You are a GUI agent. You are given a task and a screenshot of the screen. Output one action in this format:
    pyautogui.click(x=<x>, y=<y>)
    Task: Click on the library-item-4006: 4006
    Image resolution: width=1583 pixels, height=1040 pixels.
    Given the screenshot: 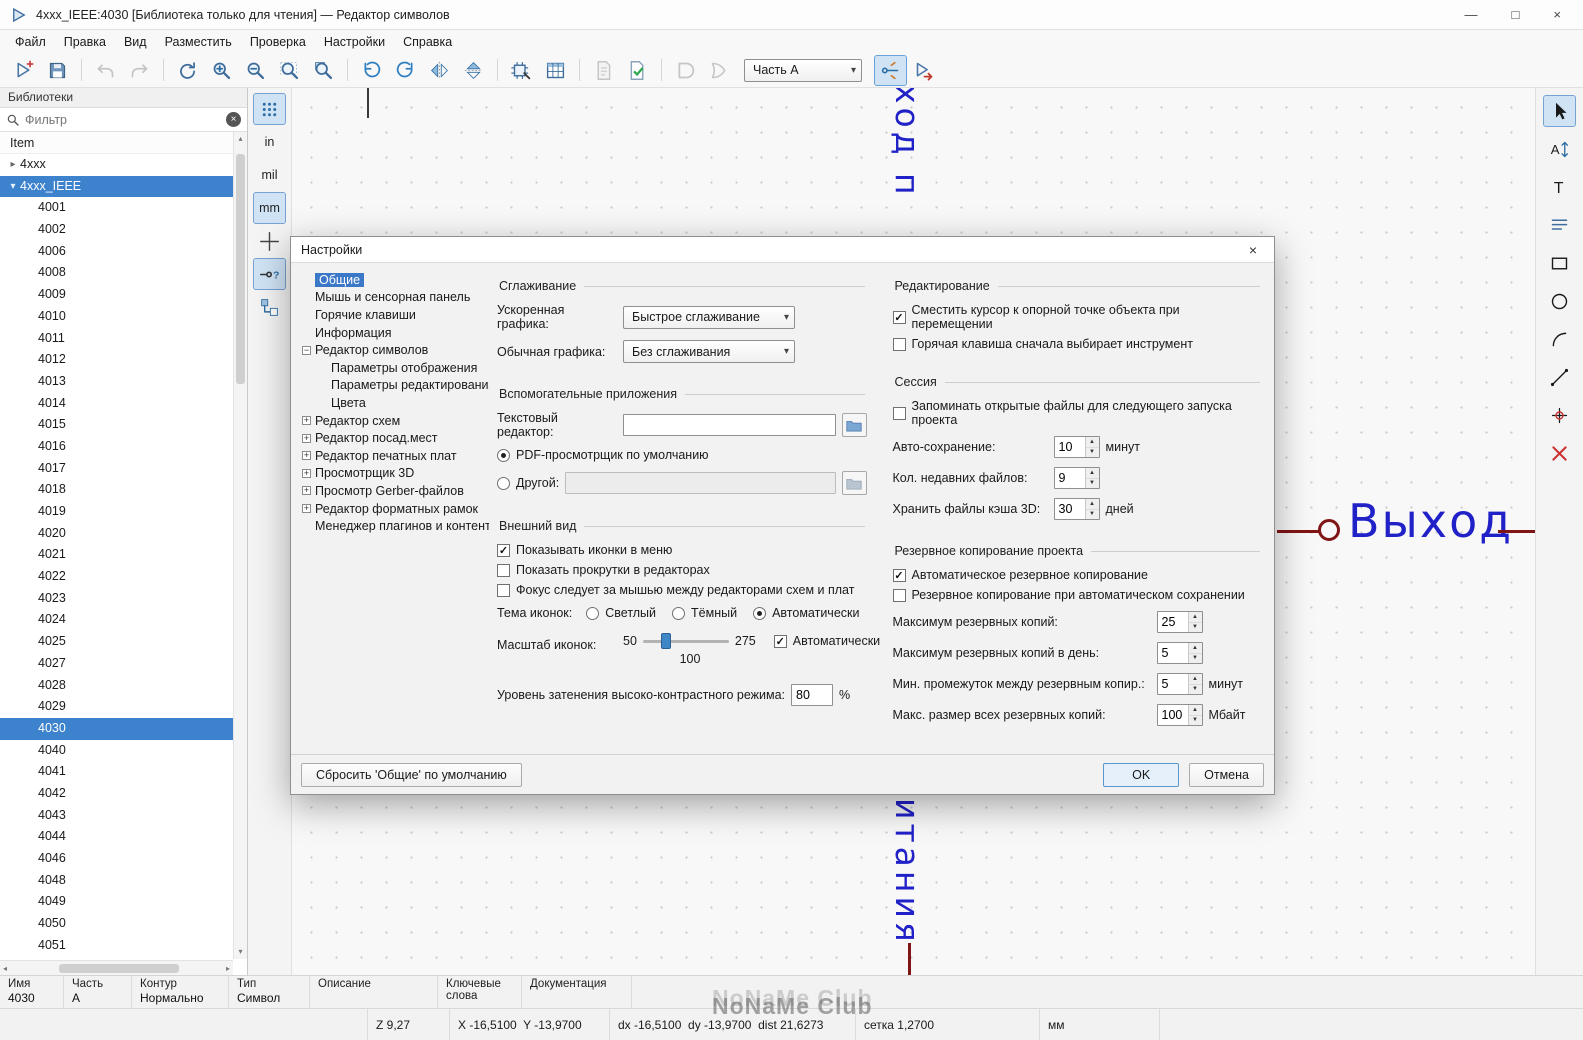 What is the action you would take?
    pyautogui.click(x=123, y=252)
    